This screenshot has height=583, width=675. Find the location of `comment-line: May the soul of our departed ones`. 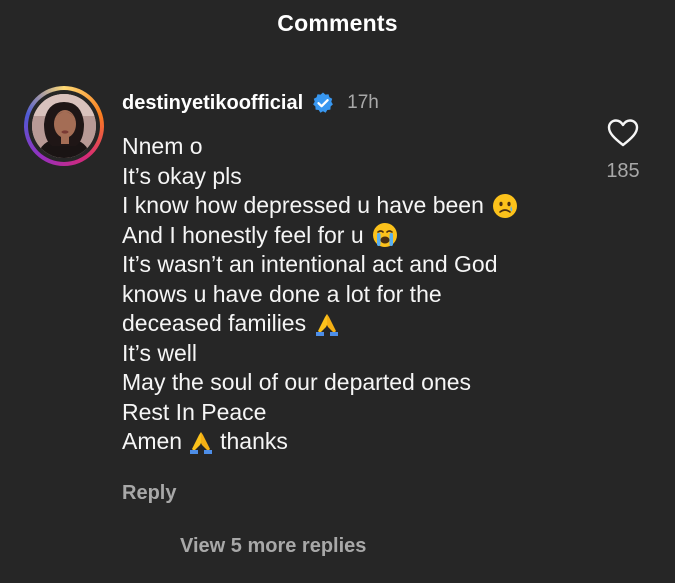

comment-line: May the soul of our departed ones is located at coordinates (357, 383).